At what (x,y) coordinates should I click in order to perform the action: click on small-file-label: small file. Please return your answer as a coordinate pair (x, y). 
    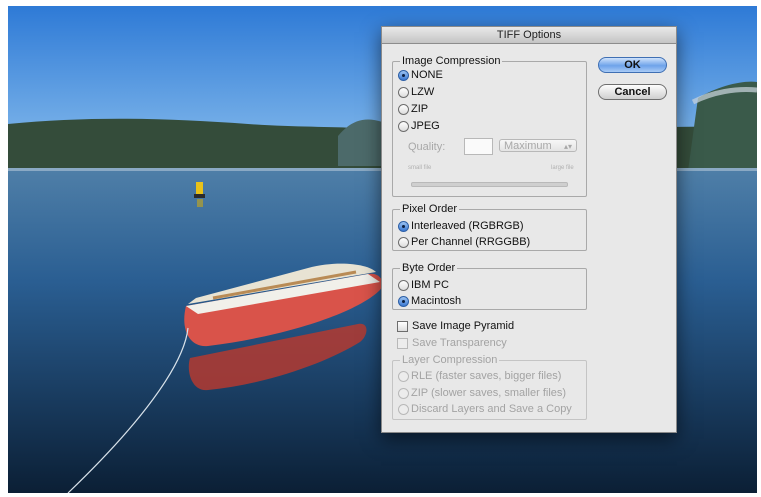
    Looking at the image, I should click on (420, 168).